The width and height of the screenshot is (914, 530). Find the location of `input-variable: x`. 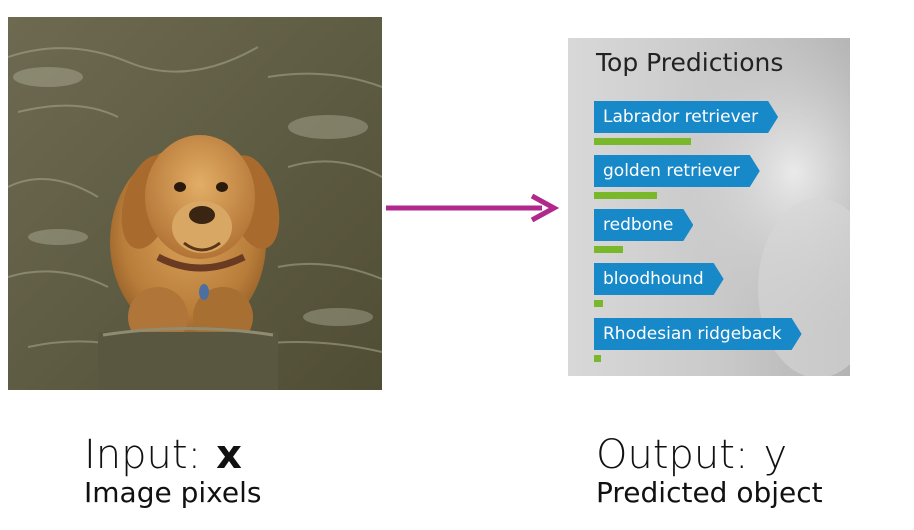

input-variable: x is located at coordinates (229, 455).